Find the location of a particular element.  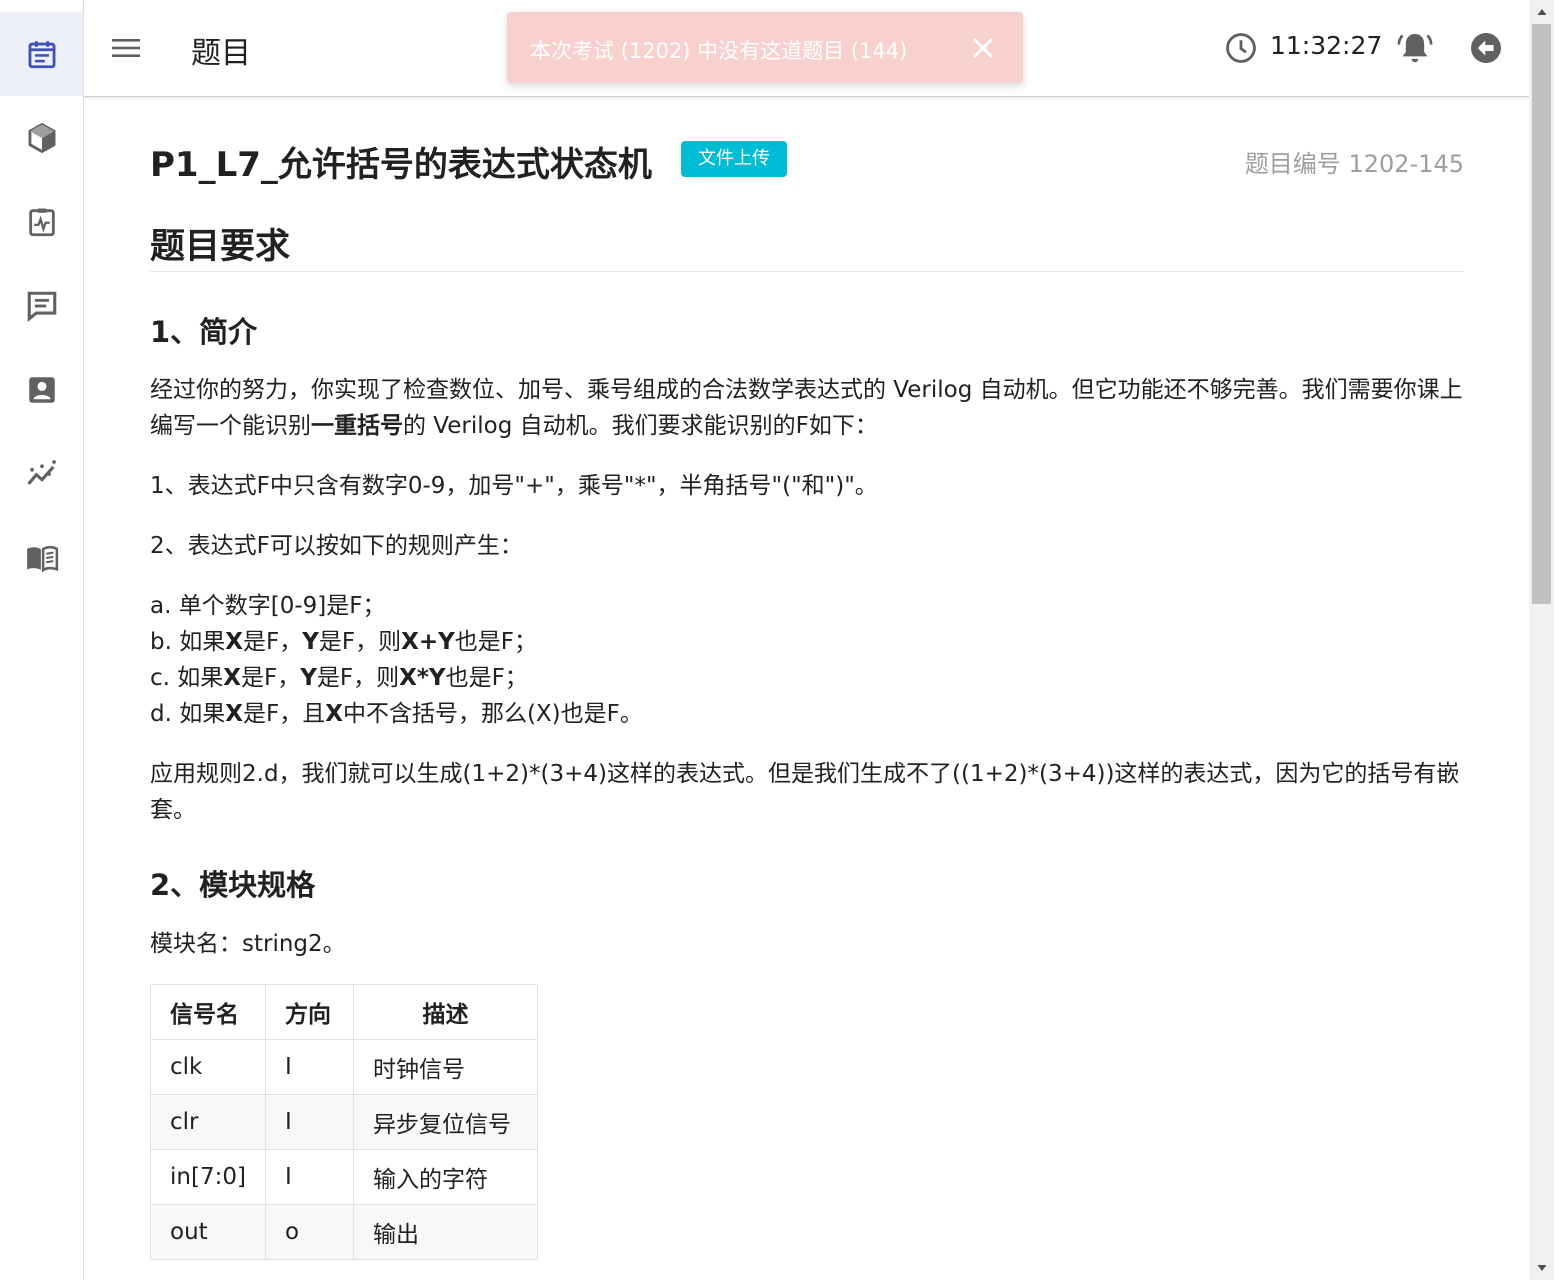

rule-text: c. 如果 is located at coordinates (187, 678).